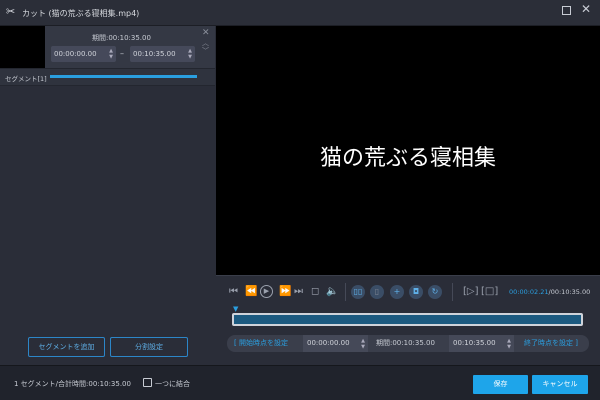 The width and height of the screenshot is (600, 400). What do you see at coordinates (328, 343) in the screenshot?
I see `trim-start-value: 00:00:00.00` at bounding box center [328, 343].